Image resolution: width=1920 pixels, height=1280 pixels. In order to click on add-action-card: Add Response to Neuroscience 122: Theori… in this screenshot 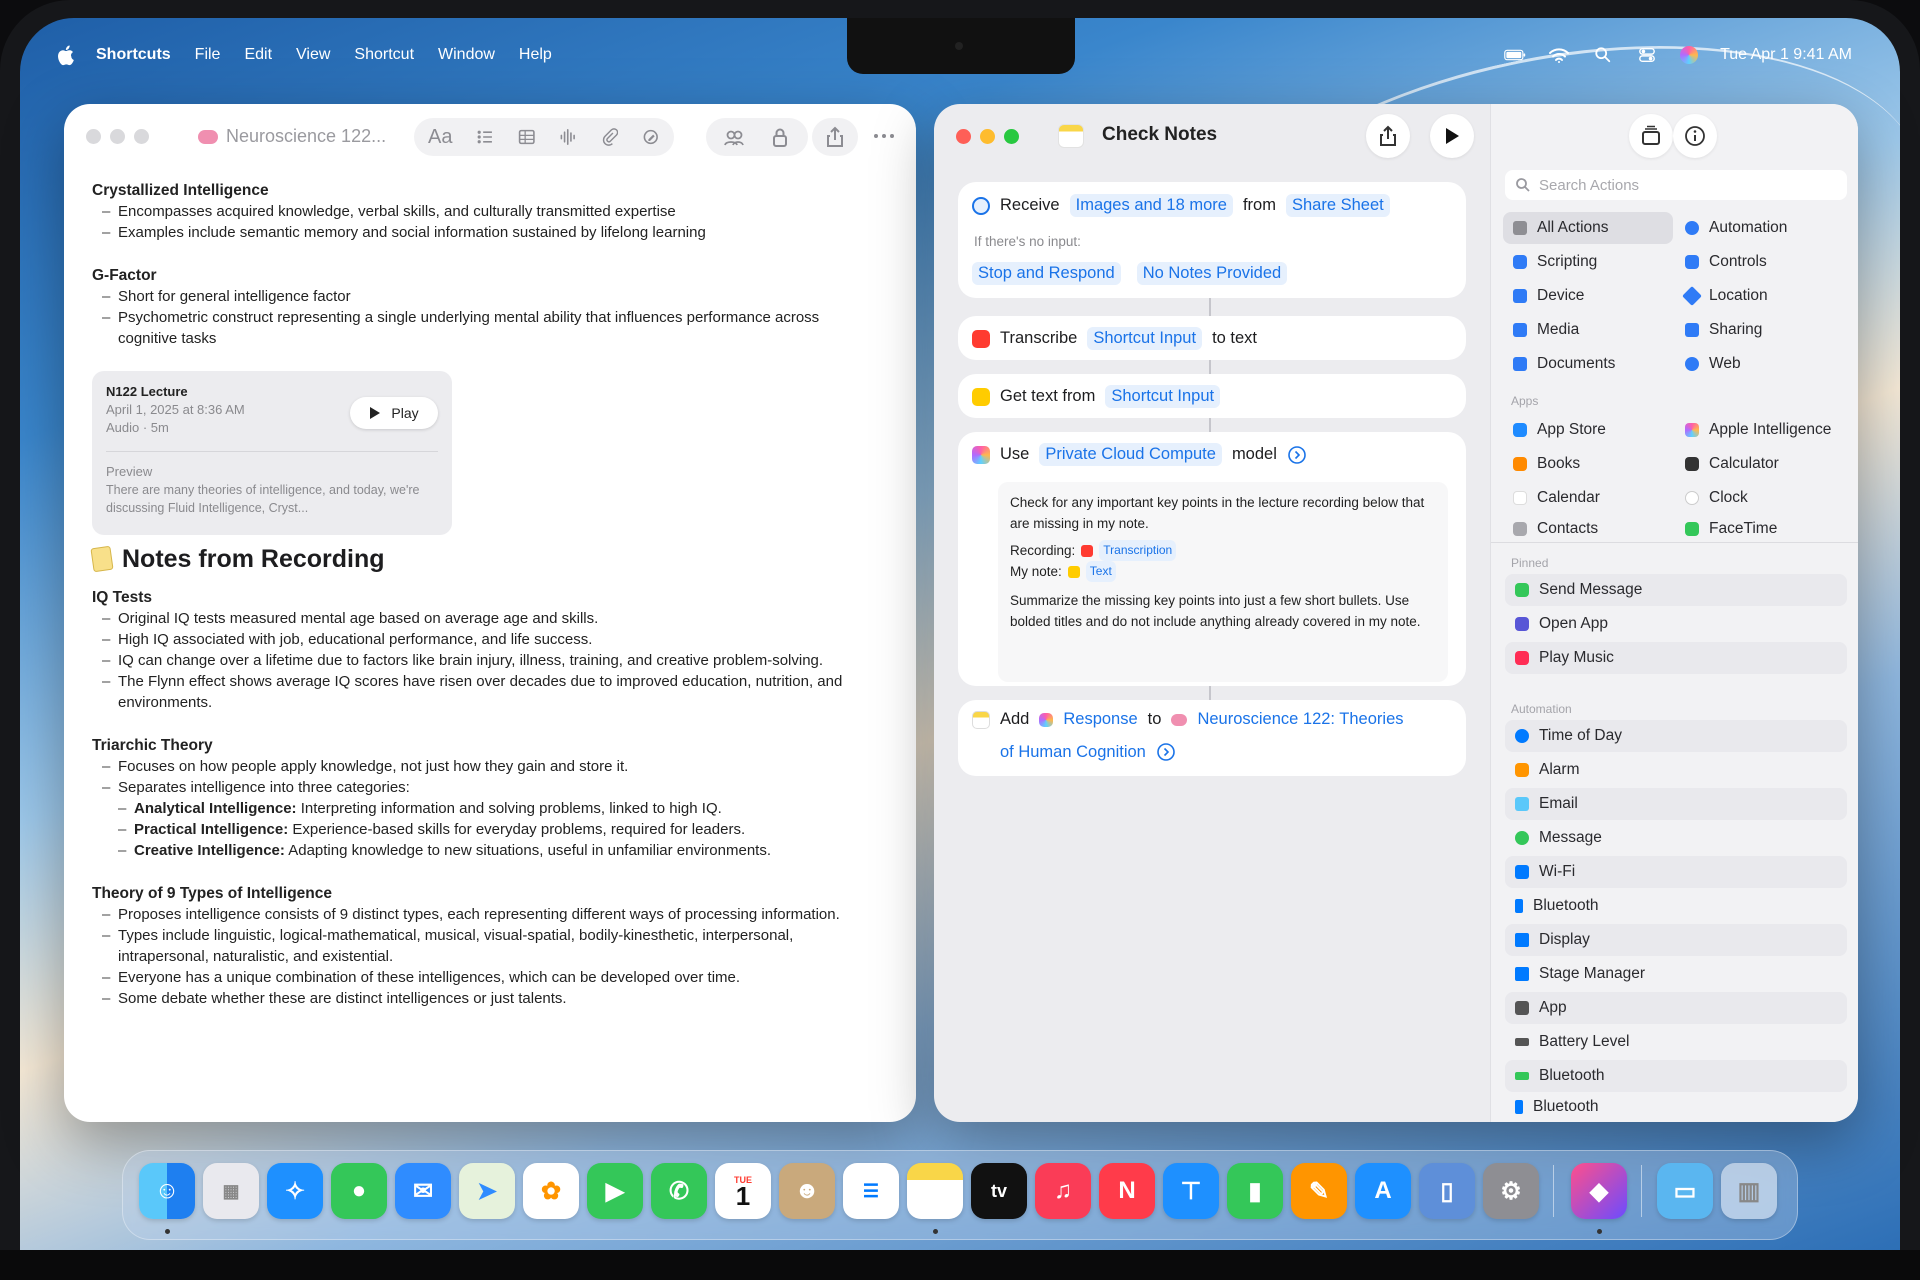, I will do `click(1212, 738)`.